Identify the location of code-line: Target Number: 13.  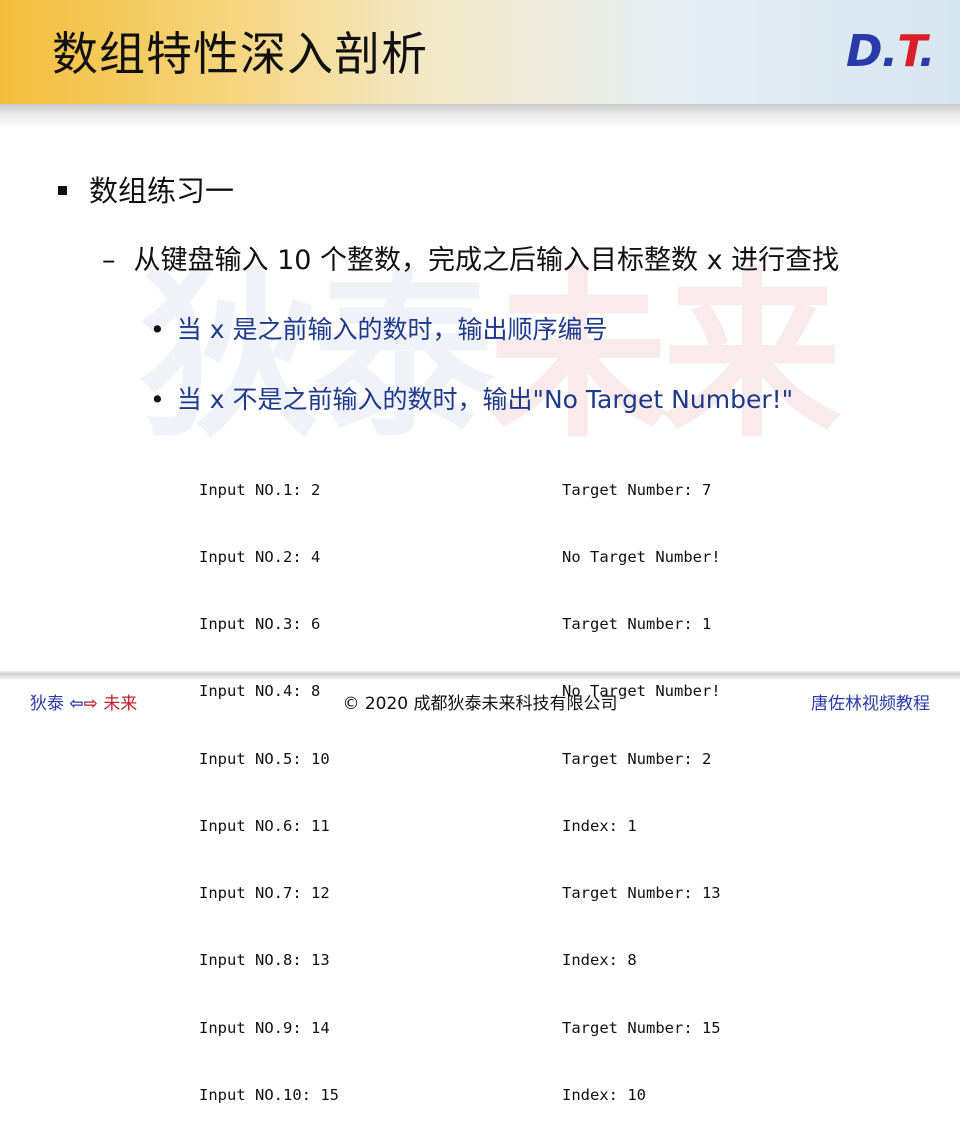
(641, 893).